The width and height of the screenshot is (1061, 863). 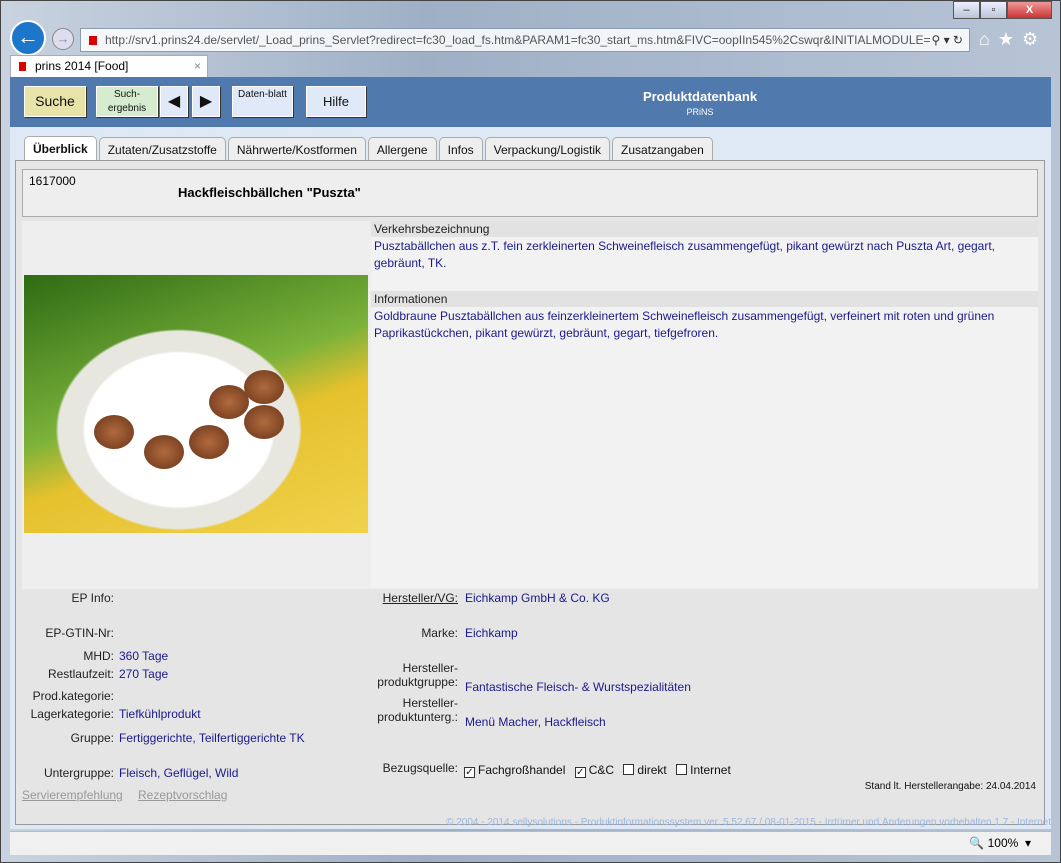 I want to click on marke-label: Marke:, so click(x=439, y=633).